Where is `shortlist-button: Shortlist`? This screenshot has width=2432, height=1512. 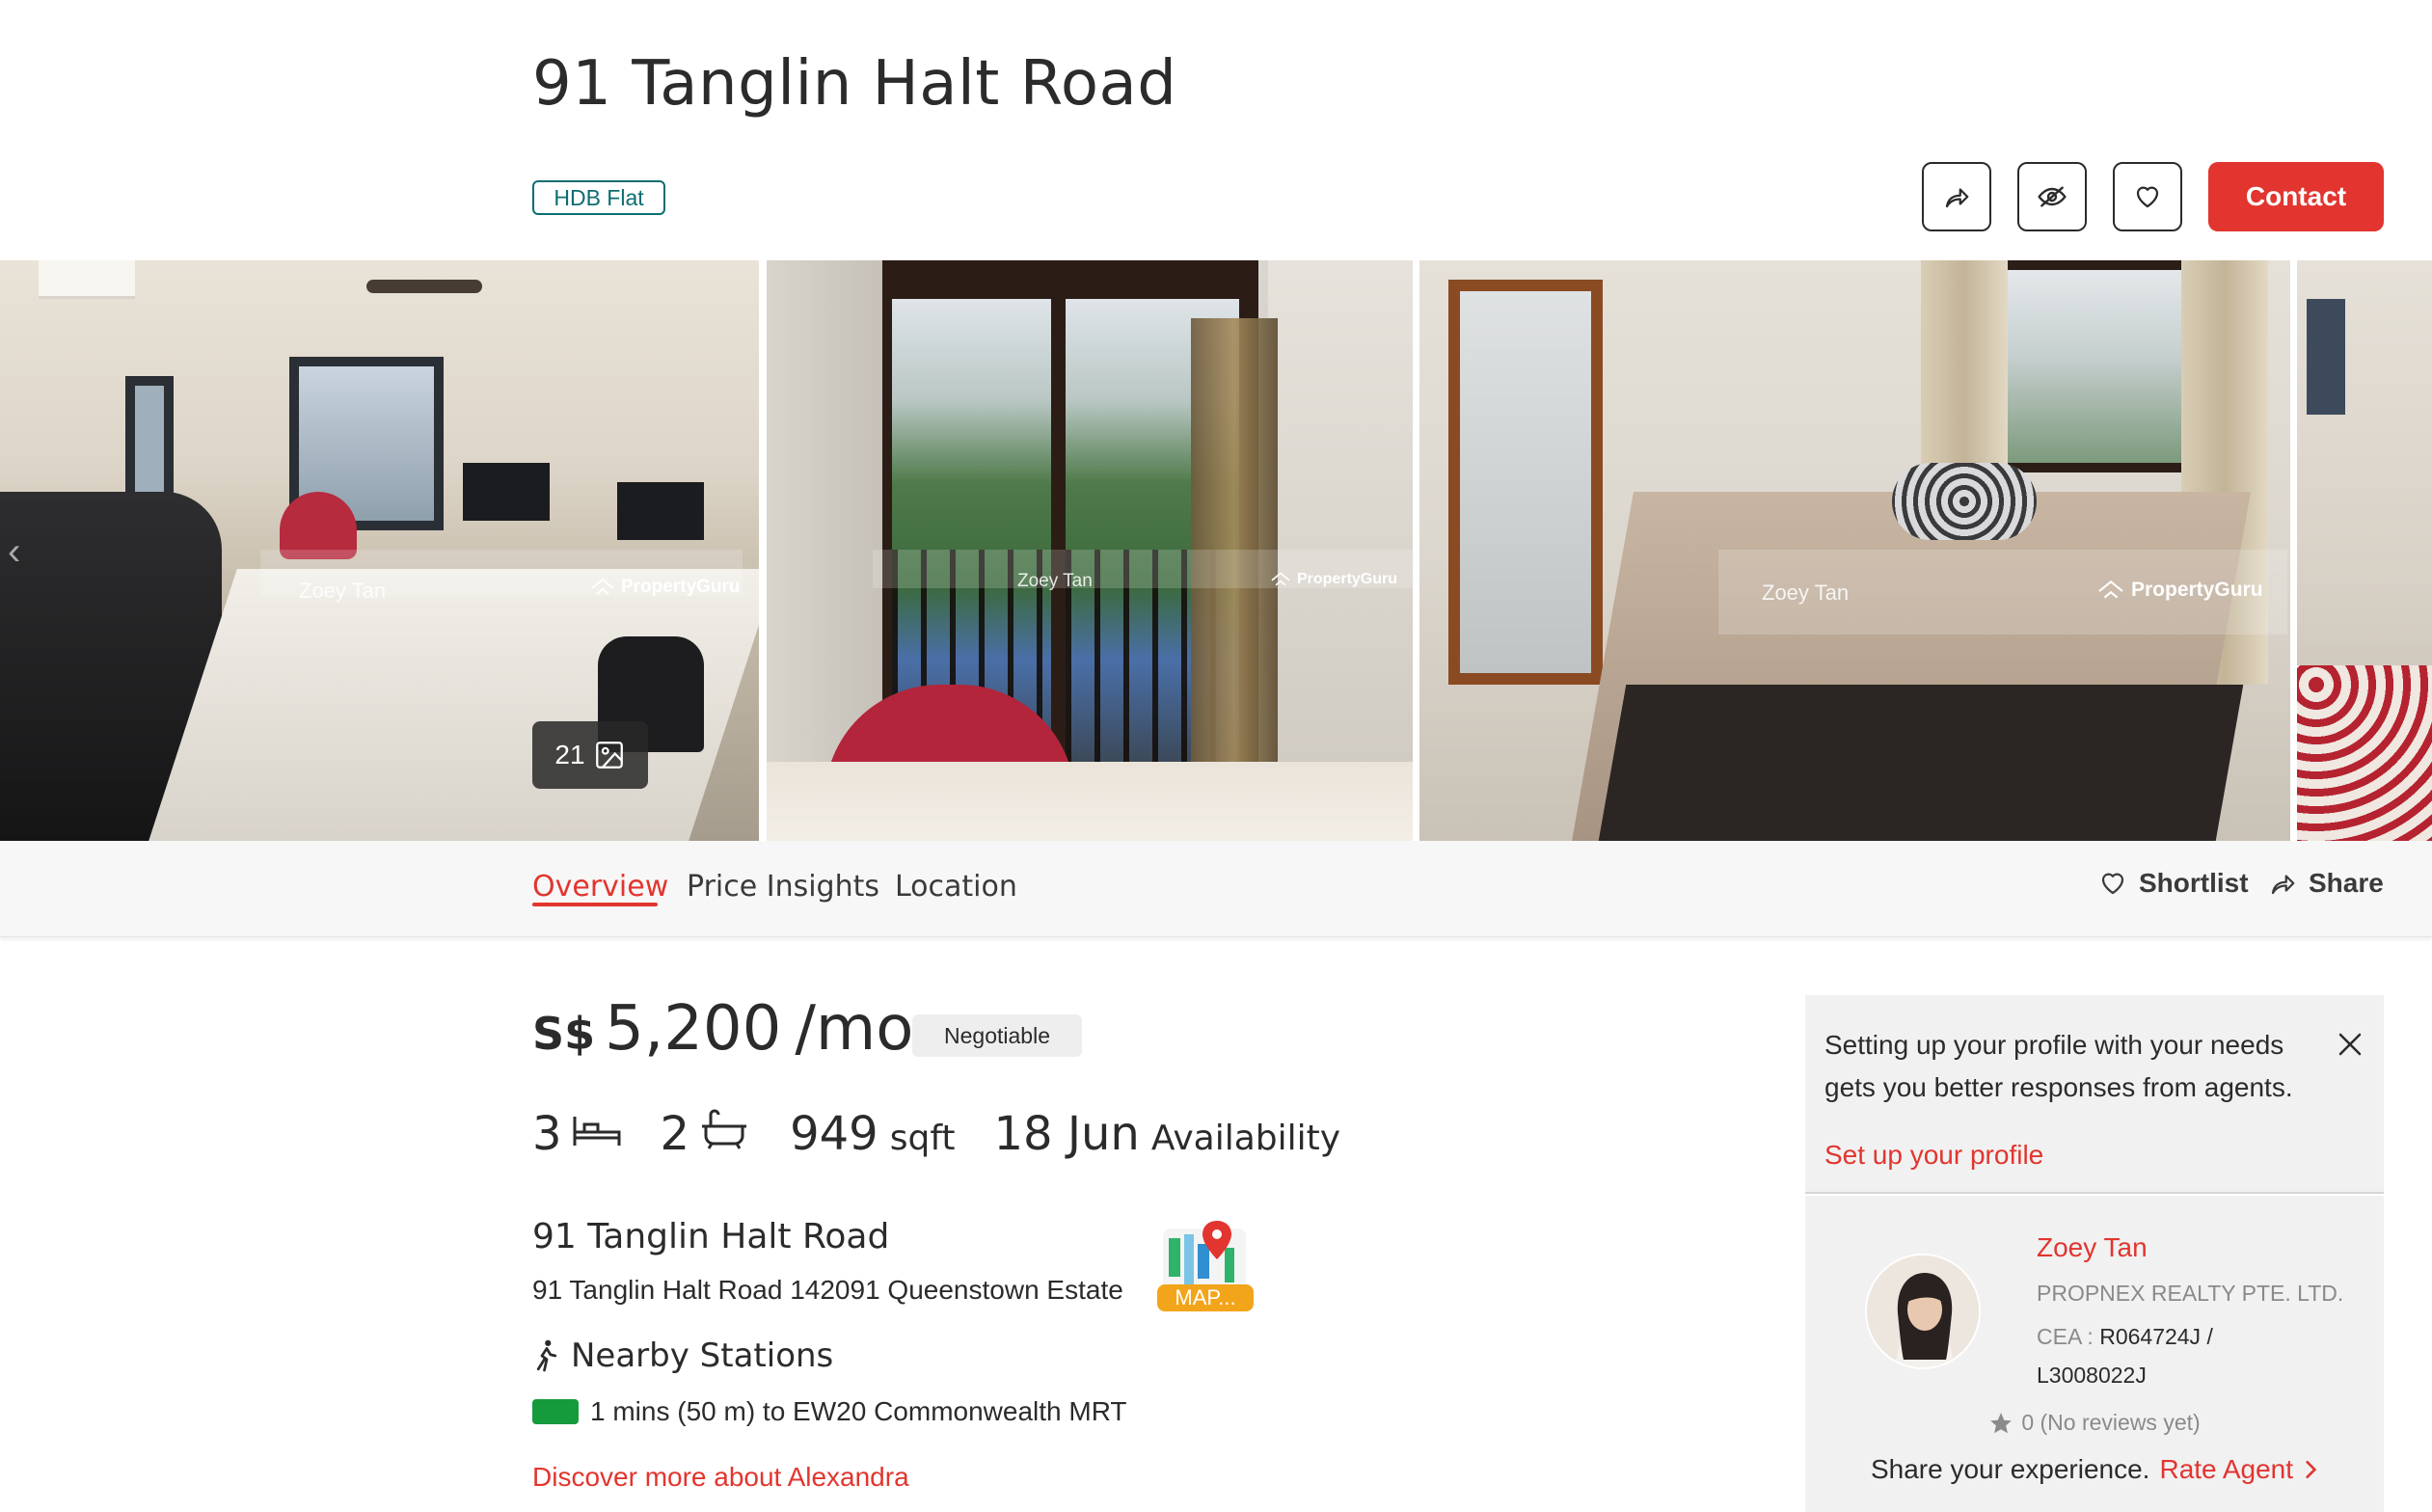
shortlist-button: Shortlist is located at coordinates (2173, 883).